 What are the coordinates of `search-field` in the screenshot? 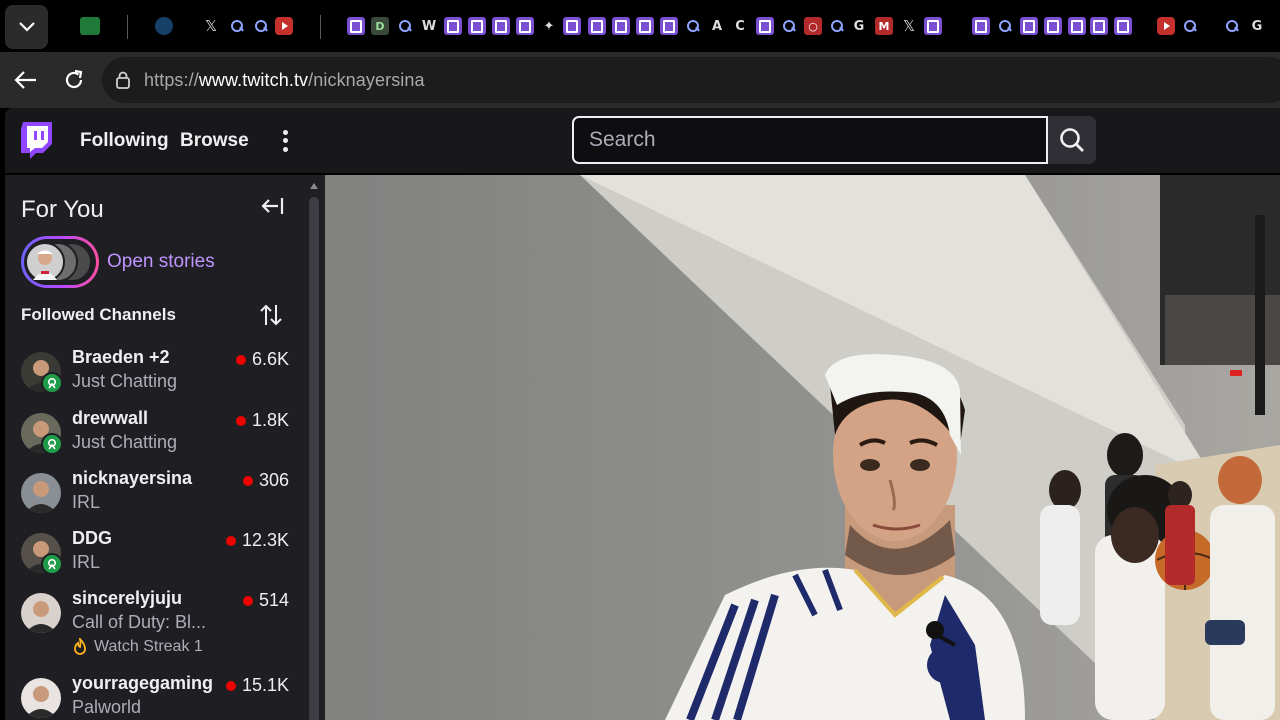 It's located at (810, 140).